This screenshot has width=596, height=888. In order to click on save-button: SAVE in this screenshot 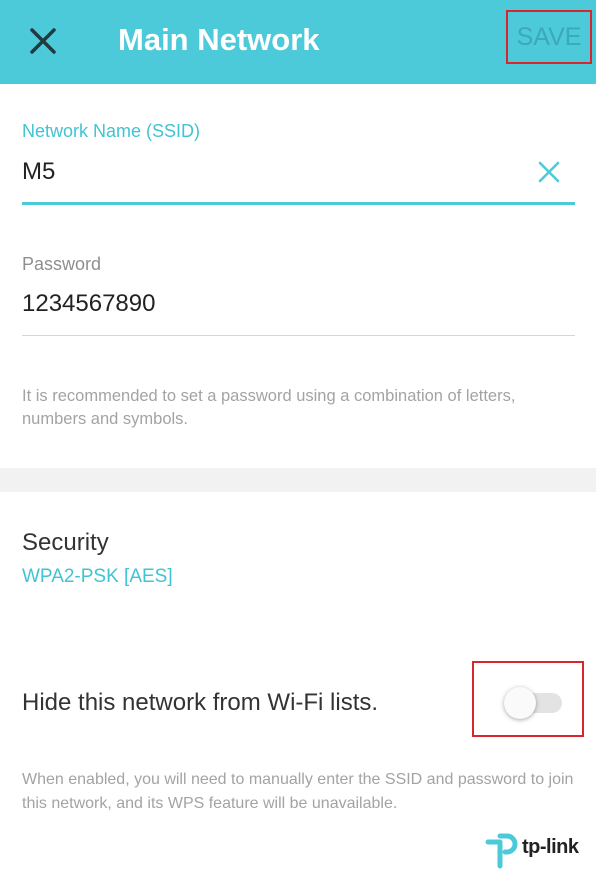, I will do `click(549, 37)`.